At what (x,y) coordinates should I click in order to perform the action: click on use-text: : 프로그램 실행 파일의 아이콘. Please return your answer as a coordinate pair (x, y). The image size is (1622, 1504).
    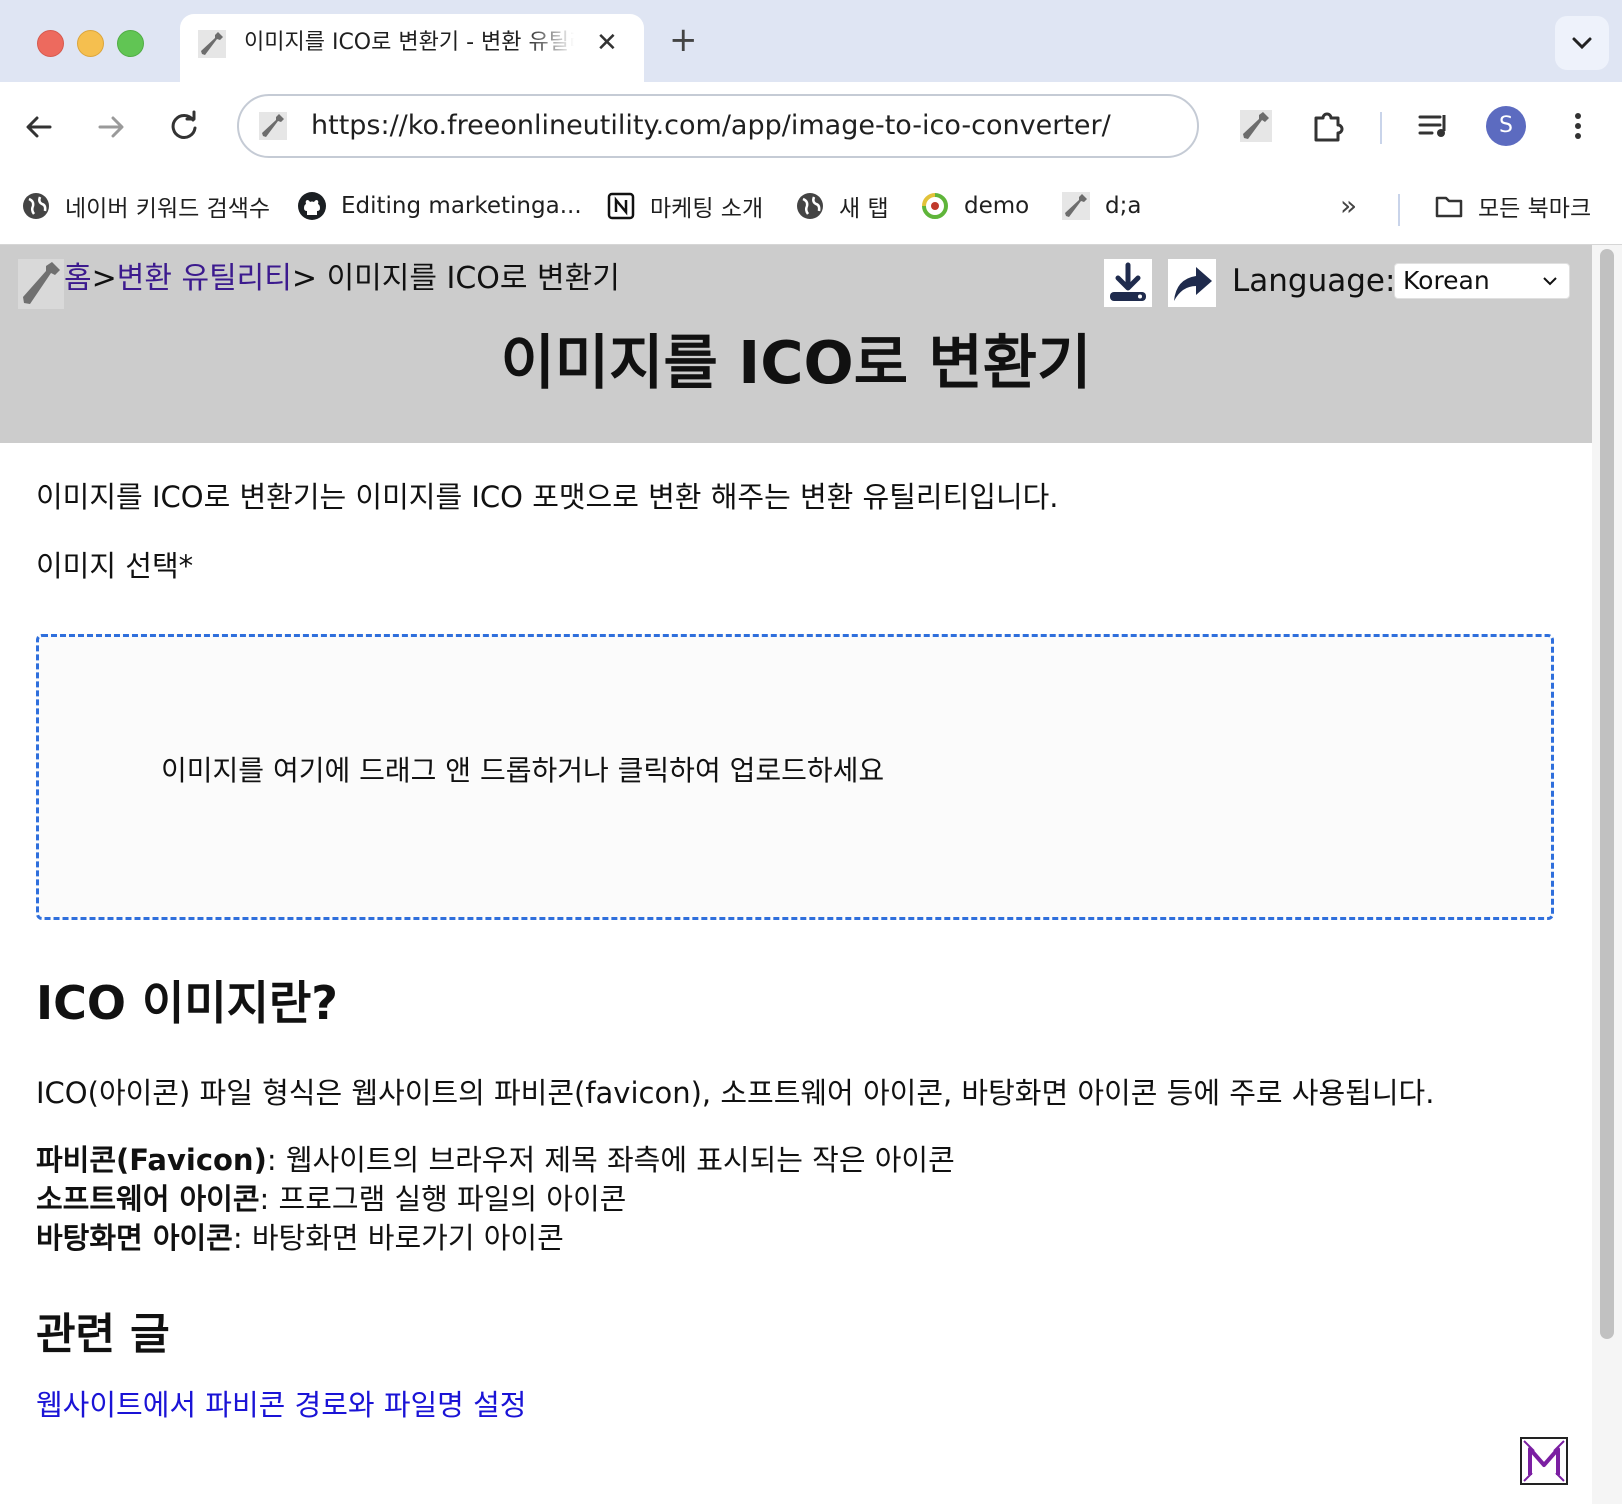
    Looking at the image, I should click on (443, 1199).